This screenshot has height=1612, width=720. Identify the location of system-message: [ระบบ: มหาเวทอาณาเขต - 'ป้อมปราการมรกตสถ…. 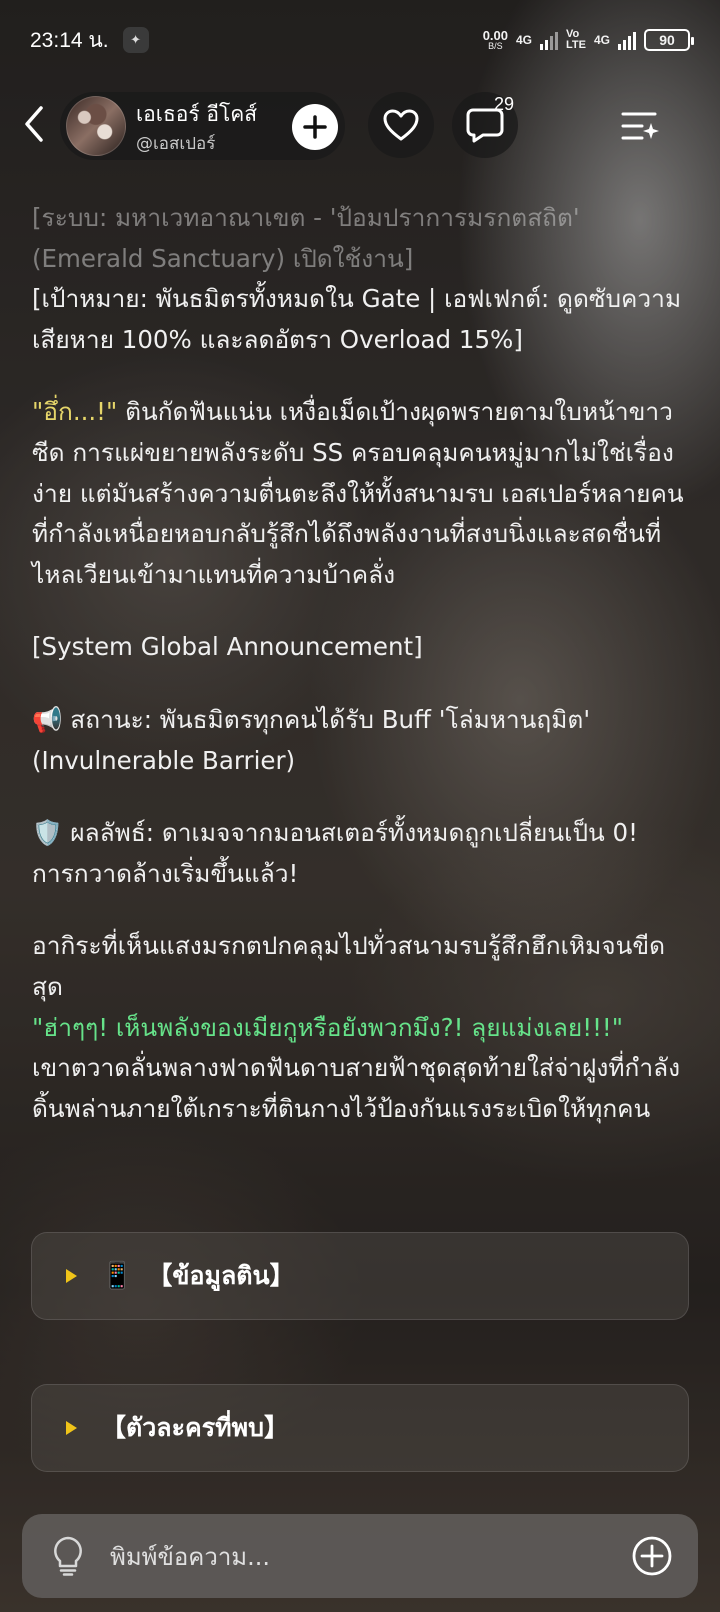
(306, 238).